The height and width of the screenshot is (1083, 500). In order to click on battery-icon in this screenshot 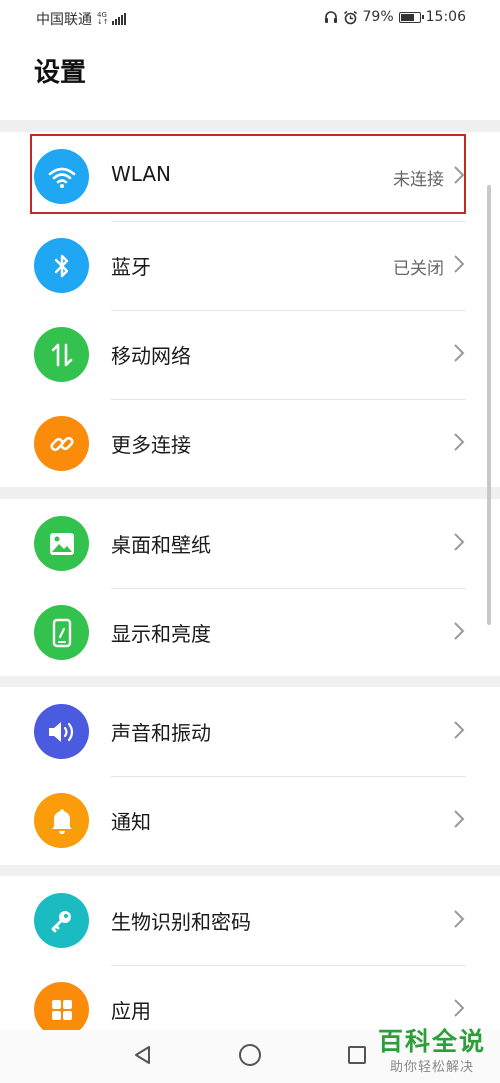, I will do `click(411, 17)`.